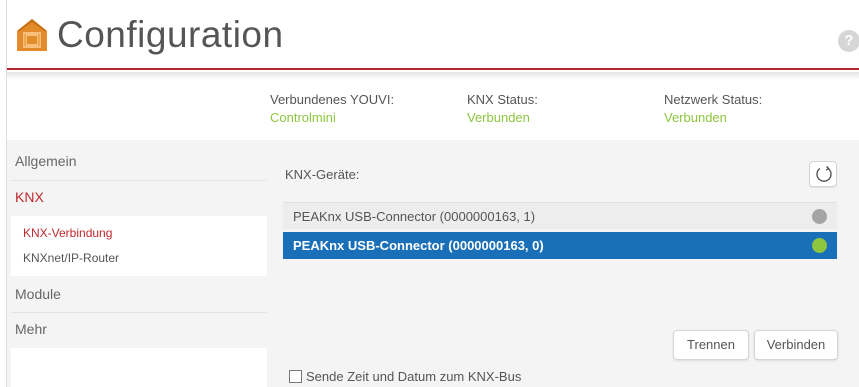  I want to click on send-time-label: Sende Zeit und Datum zum KNX-Bus, so click(414, 376).